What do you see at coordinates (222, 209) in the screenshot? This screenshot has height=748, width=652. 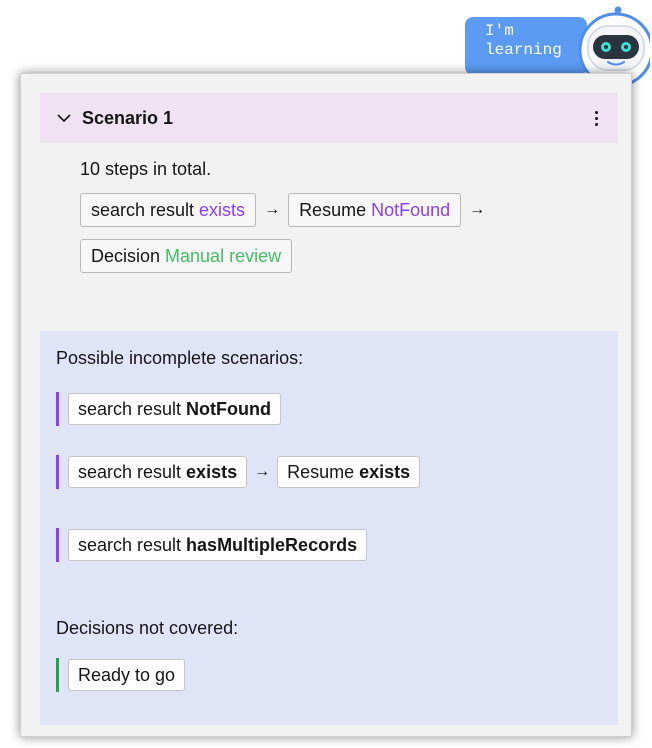 I see `step-value: exists` at bounding box center [222, 209].